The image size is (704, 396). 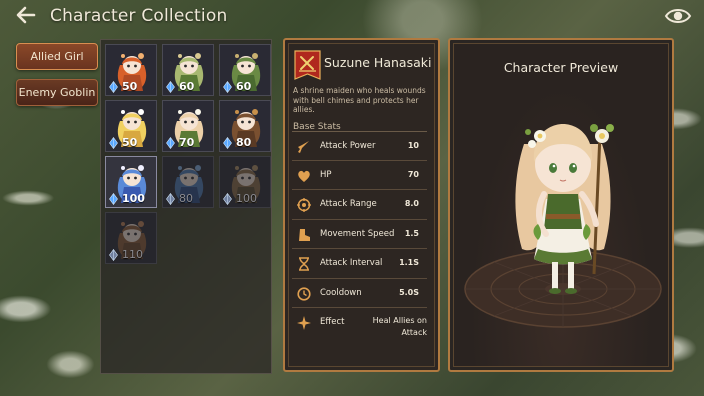 What do you see at coordinates (378, 62) in the screenshot?
I see `character-name: Suzune Hanasaki` at bounding box center [378, 62].